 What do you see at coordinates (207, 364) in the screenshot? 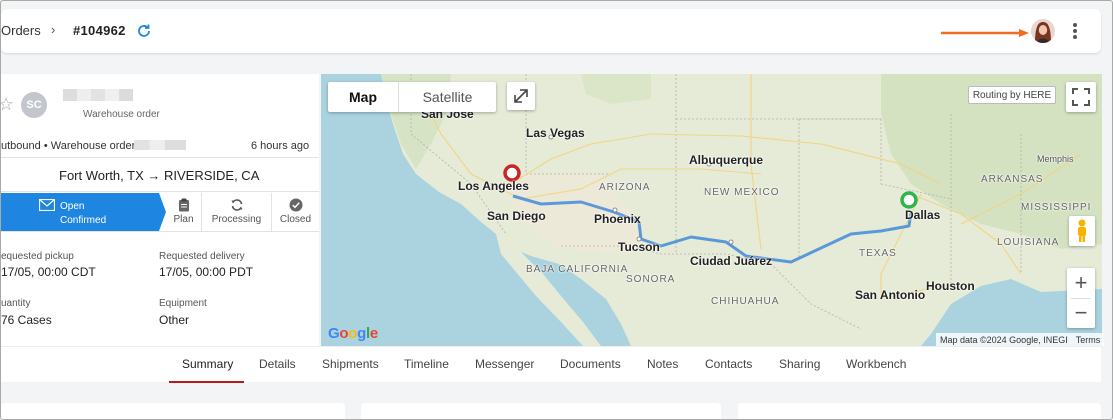
I see `tab-summary: Summary` at bounding box center [207, 364].